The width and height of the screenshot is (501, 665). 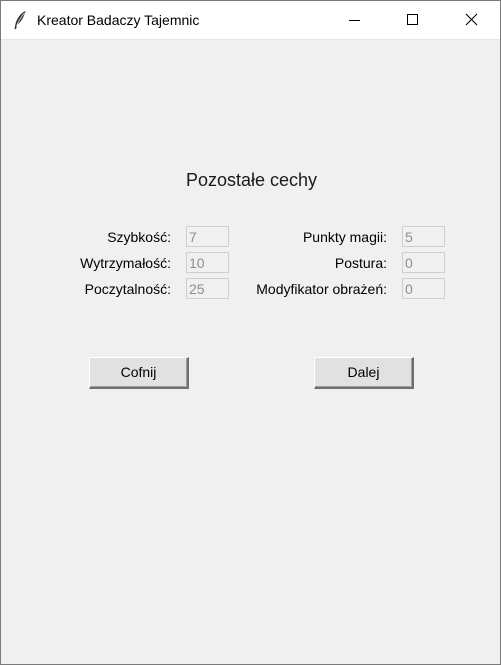 I want to click on sanity-field, so click(x=207, y=288).